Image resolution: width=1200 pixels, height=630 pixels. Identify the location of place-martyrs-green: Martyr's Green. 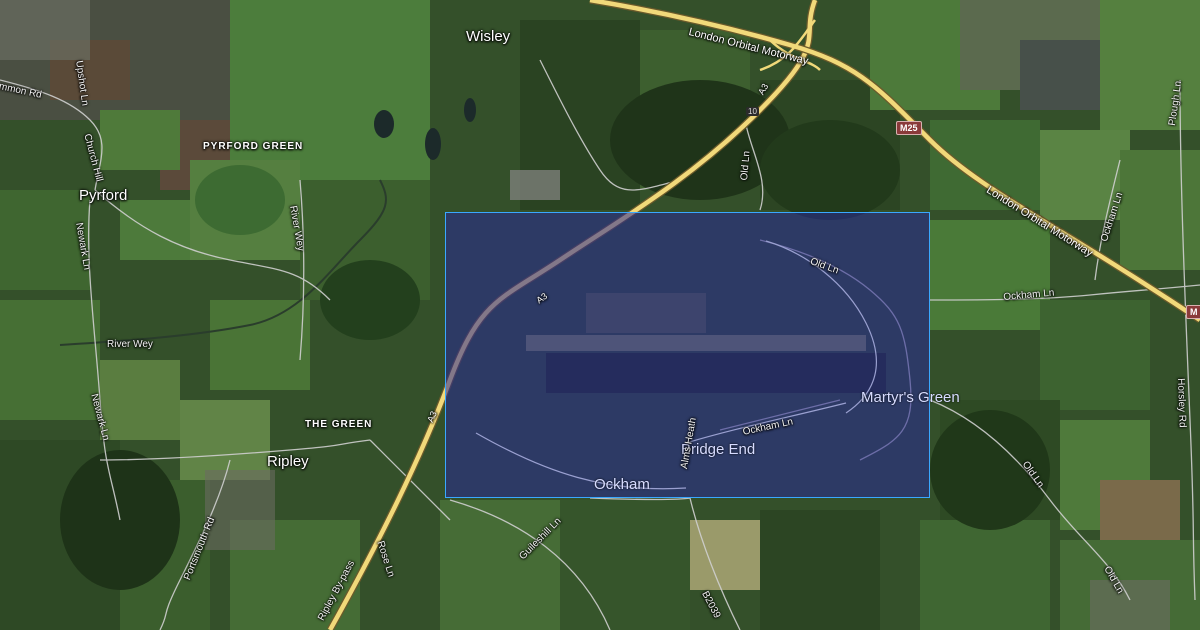
(910, 397).